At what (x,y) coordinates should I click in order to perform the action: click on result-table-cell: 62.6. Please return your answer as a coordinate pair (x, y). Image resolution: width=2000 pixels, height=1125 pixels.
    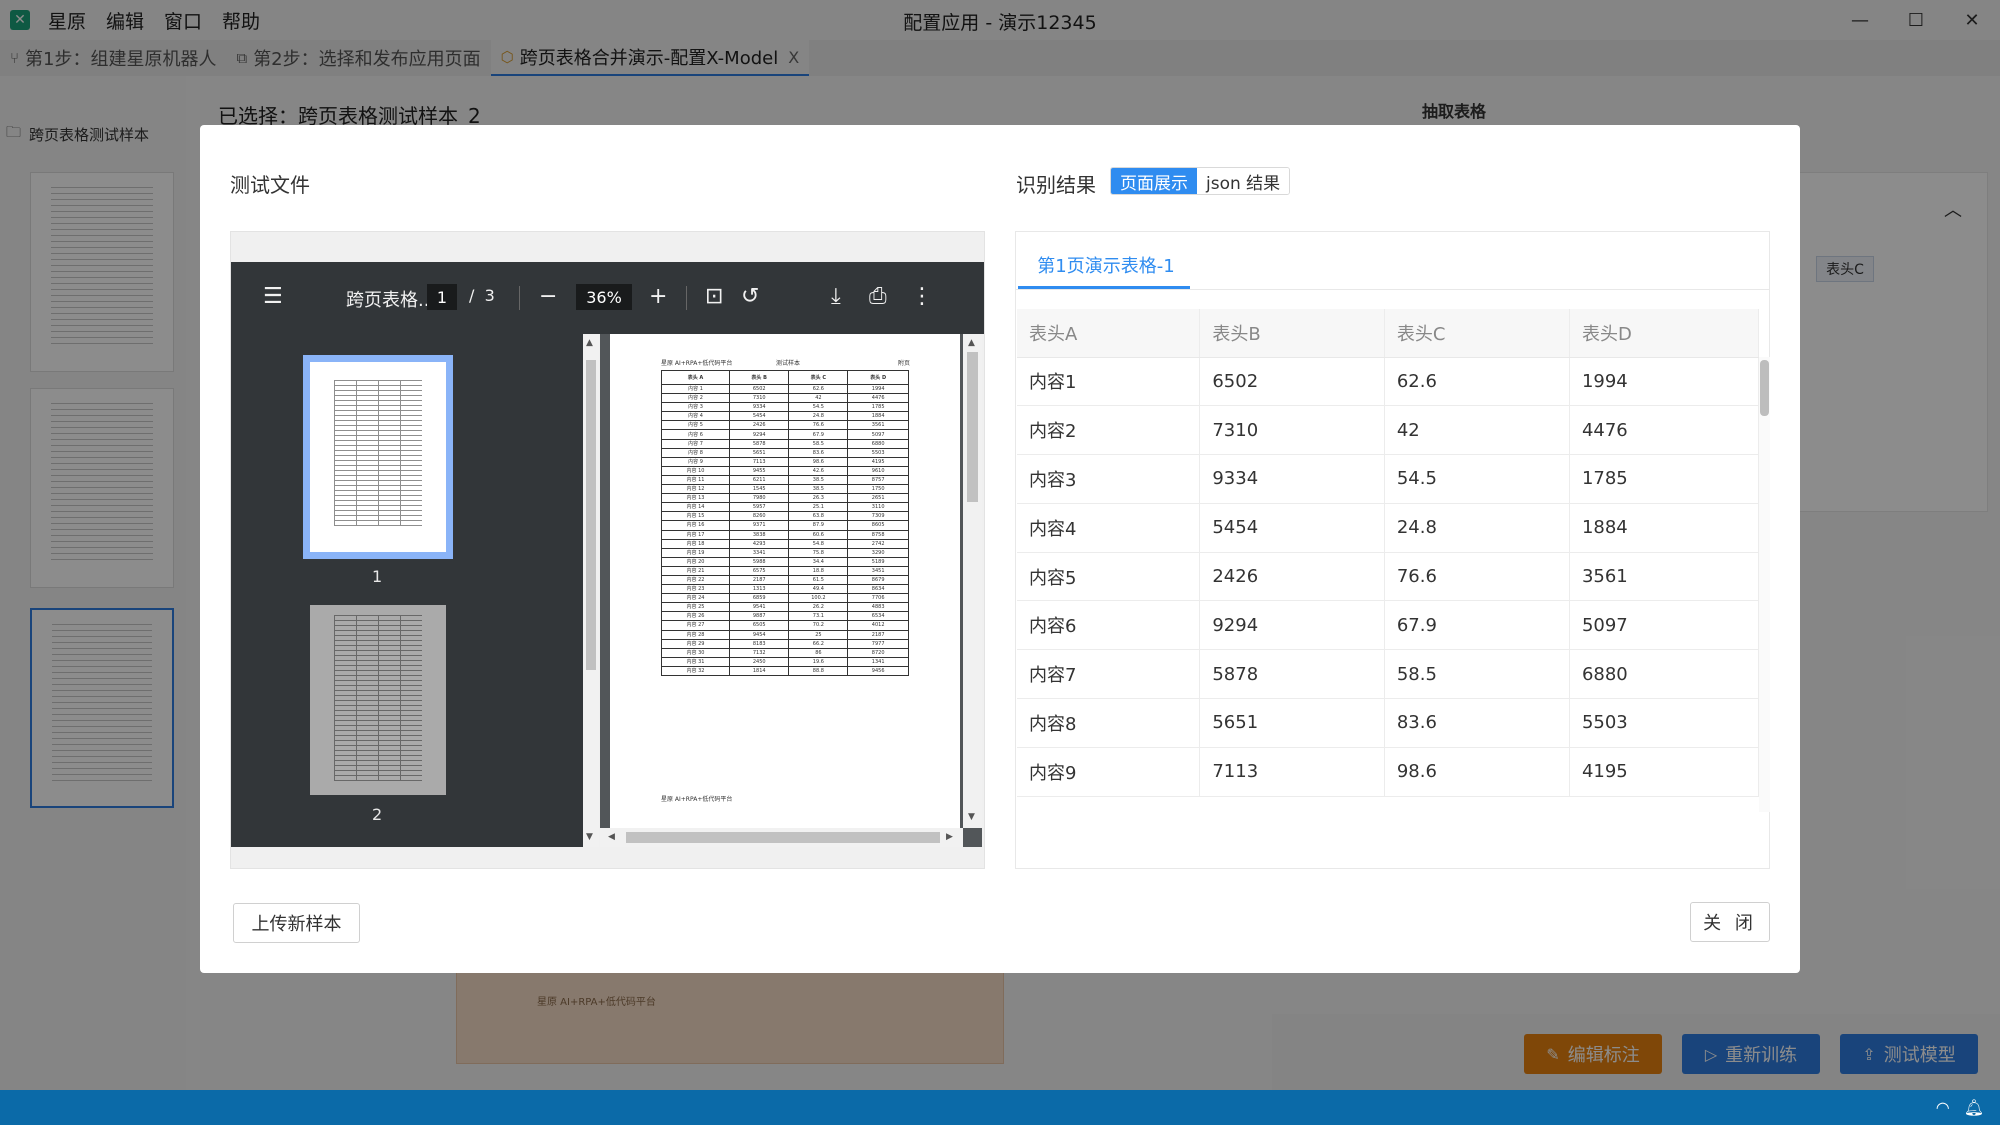
    Looking at the image, I should click on (1477, 382).